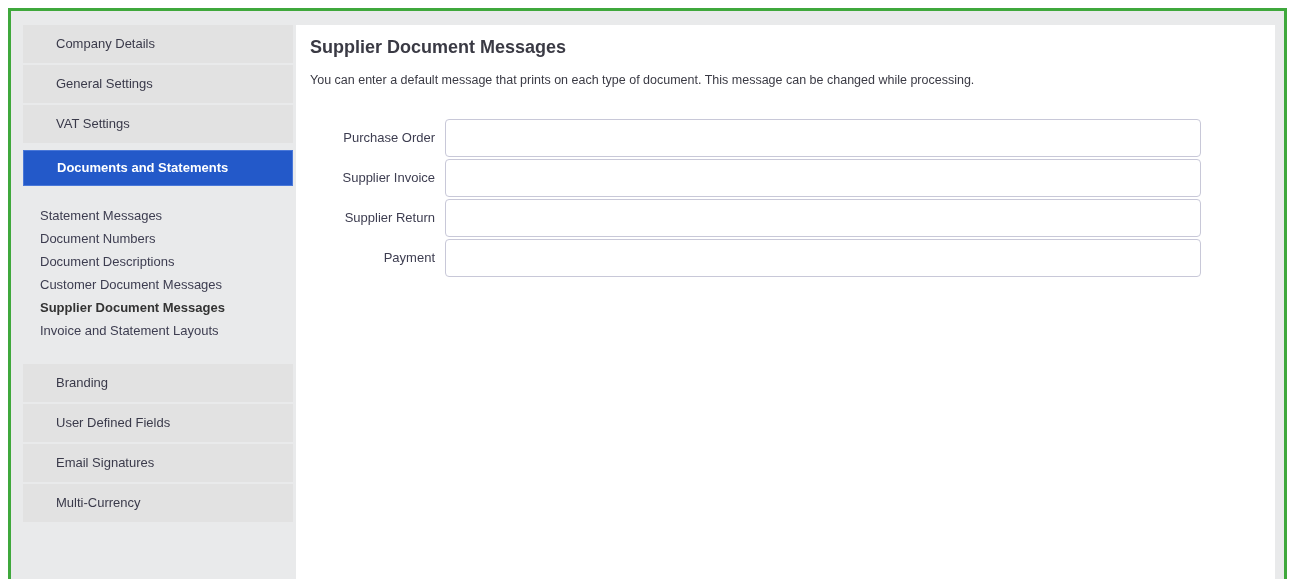 The height and width of the screenshot is (579, 1292). I want to click on field-label: Payment, so click(409, 258).